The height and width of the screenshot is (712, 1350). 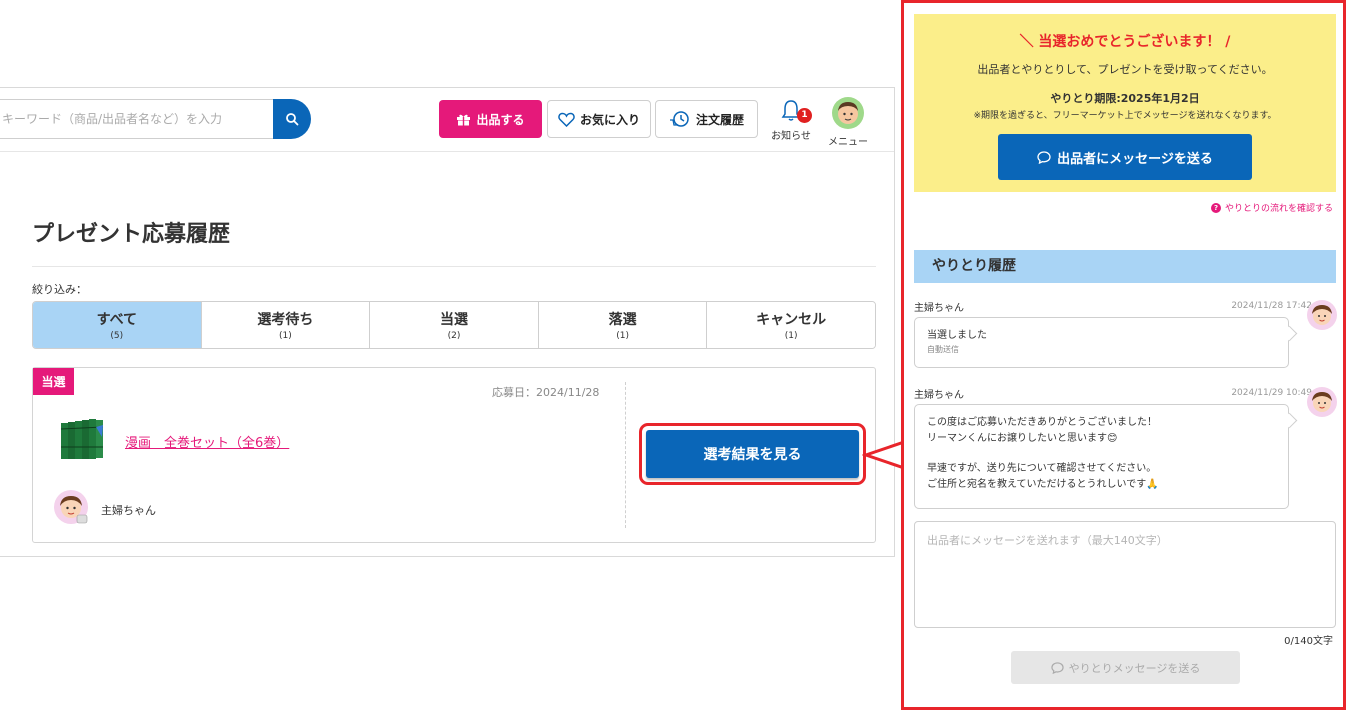 I want to click on status-badge: 当選, so click(x=53, y=381).